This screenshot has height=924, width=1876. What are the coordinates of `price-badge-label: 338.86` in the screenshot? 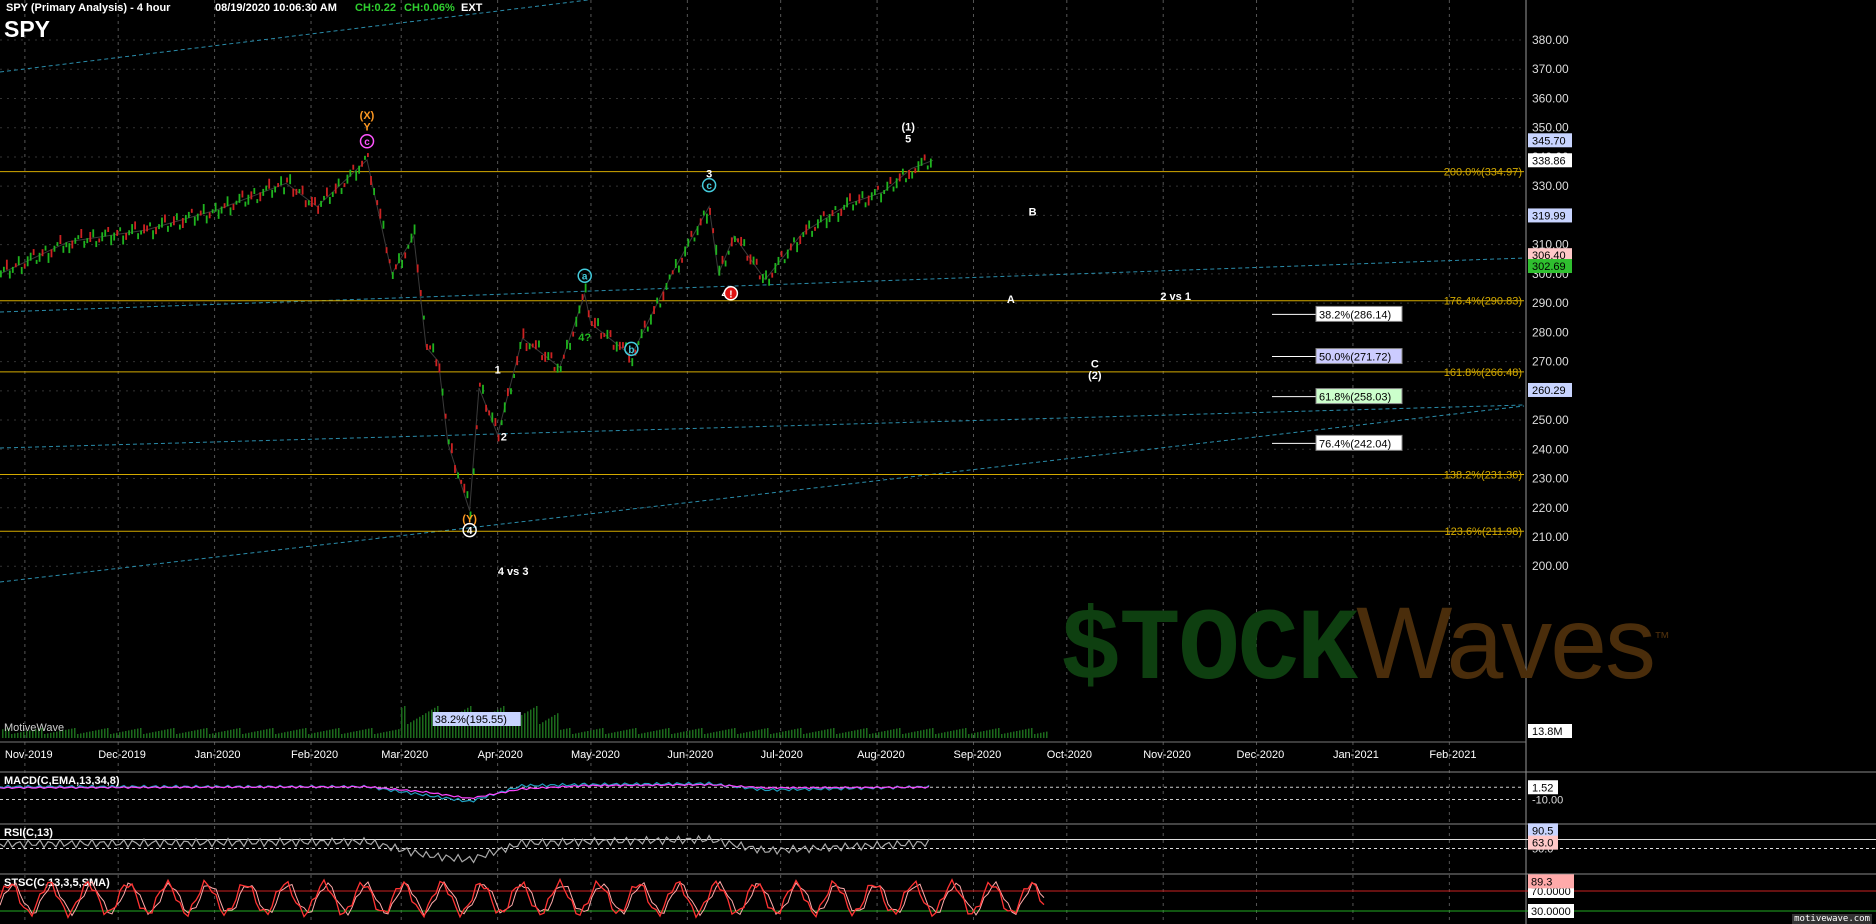 It's located at (1549, 161).